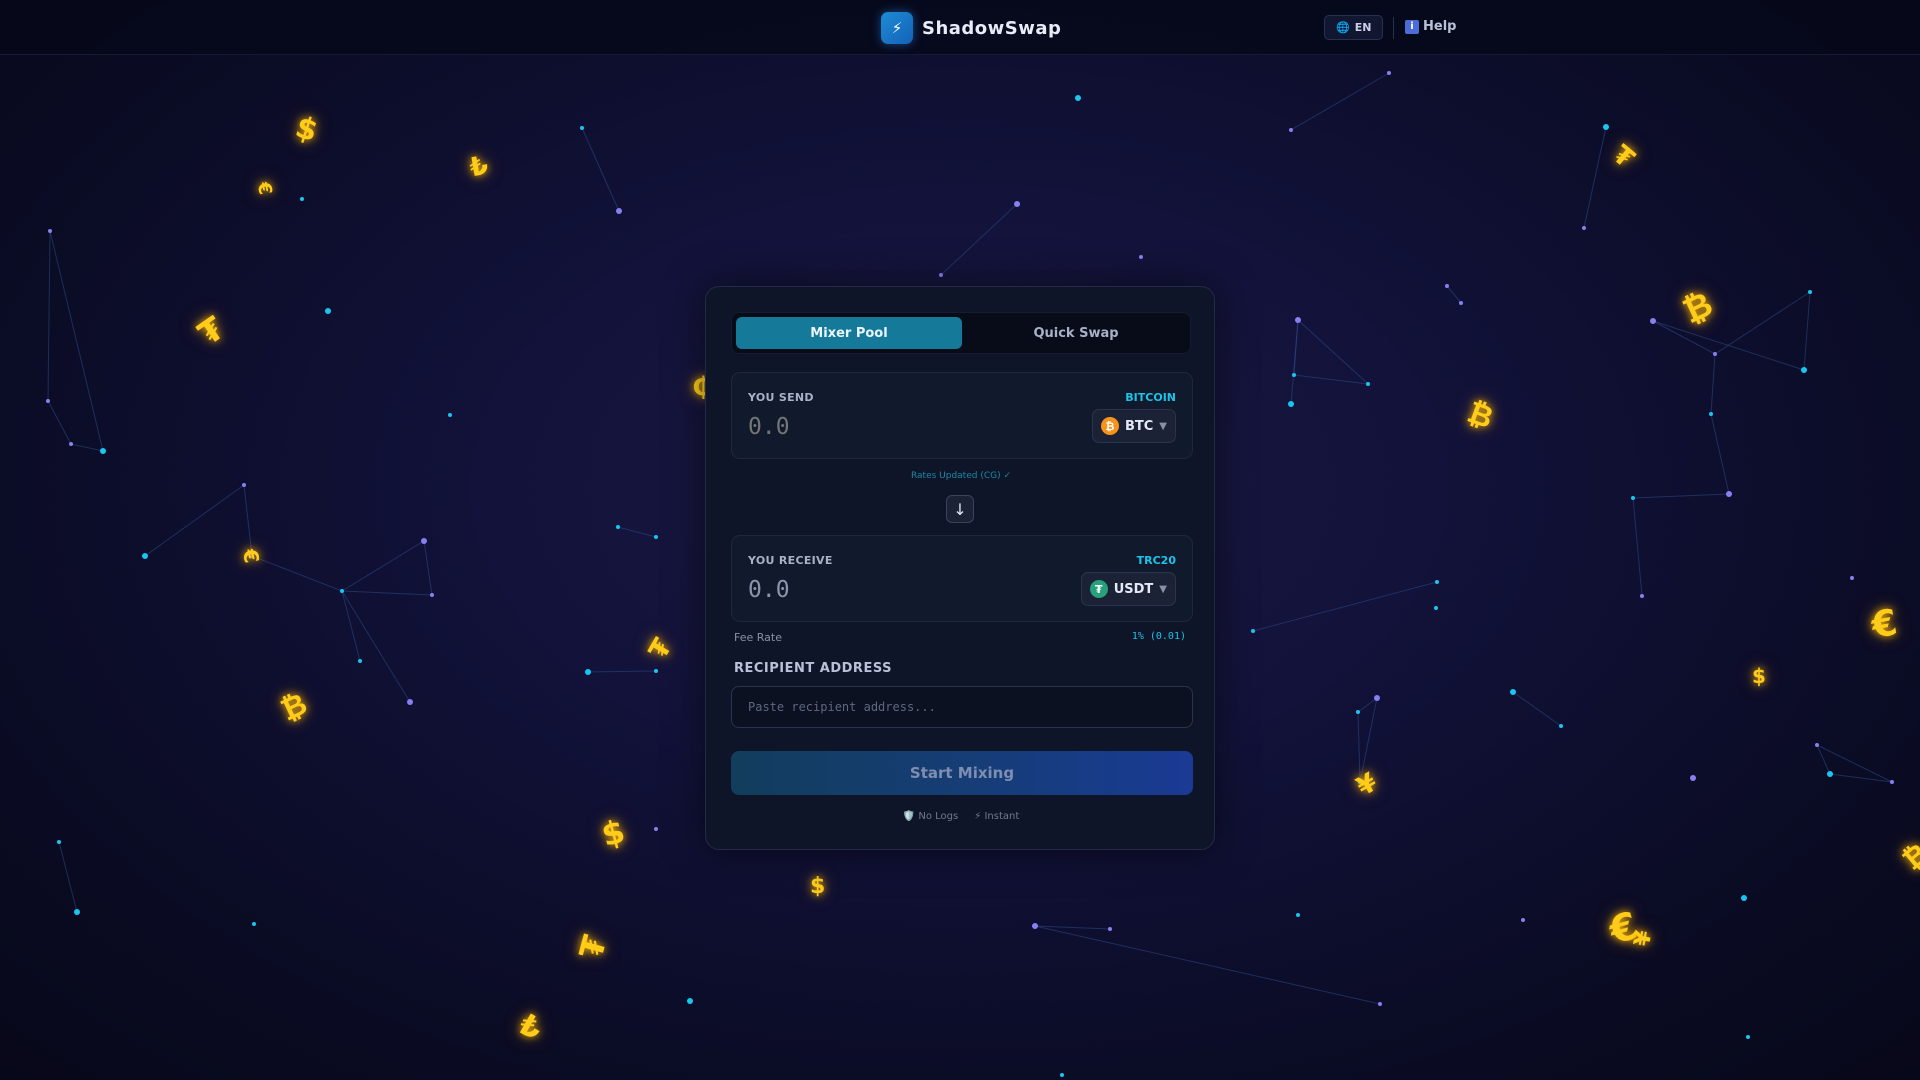  What do you see at coordinates (1133, 589) in the screenshot?
I see `receive-coin-label: USDT` at bounding box center [1133, 589].